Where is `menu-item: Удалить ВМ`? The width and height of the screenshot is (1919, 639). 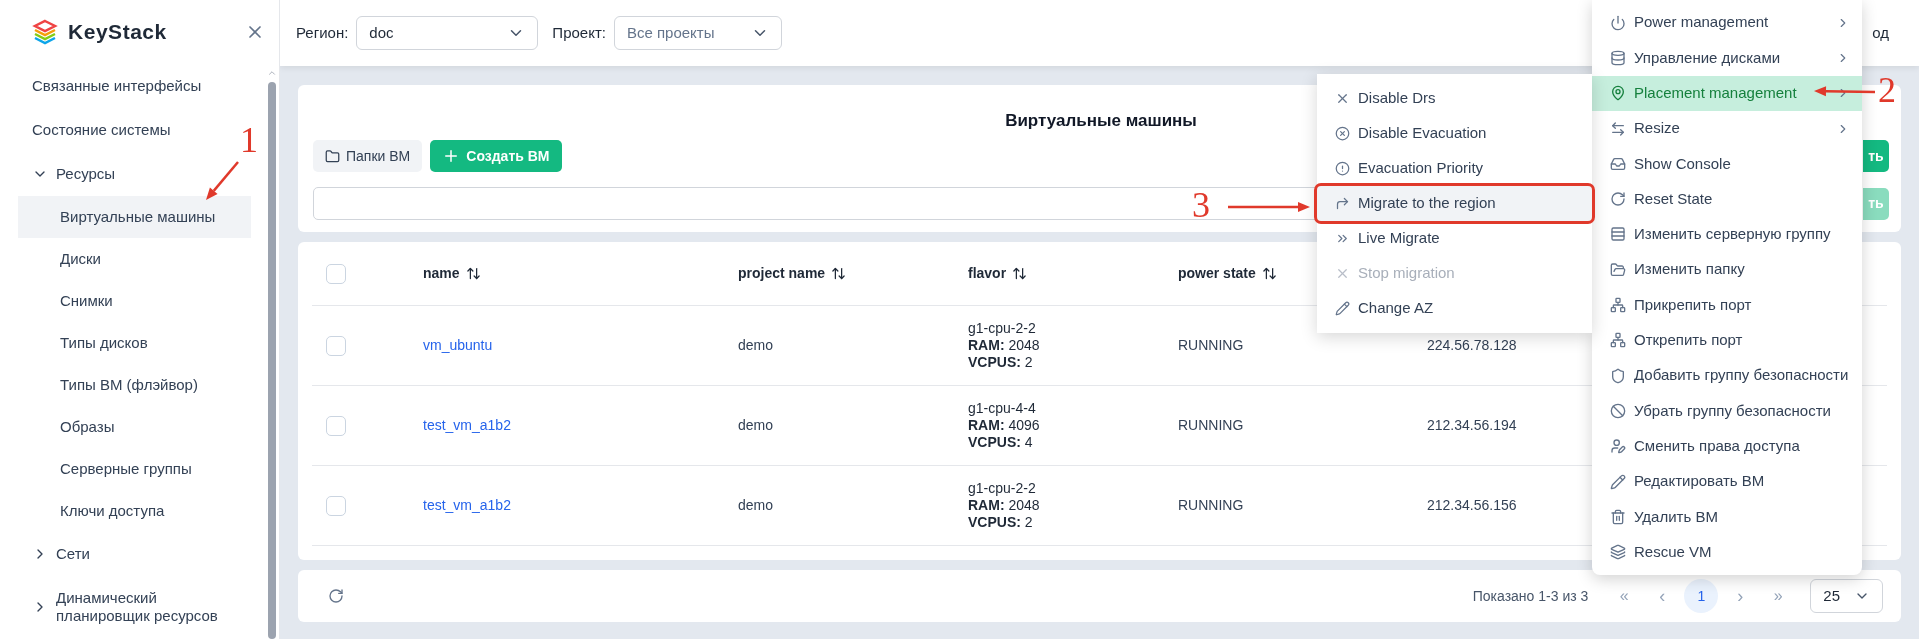
menu-item: Удалить ВМ is located at coordinates (1727, 517).